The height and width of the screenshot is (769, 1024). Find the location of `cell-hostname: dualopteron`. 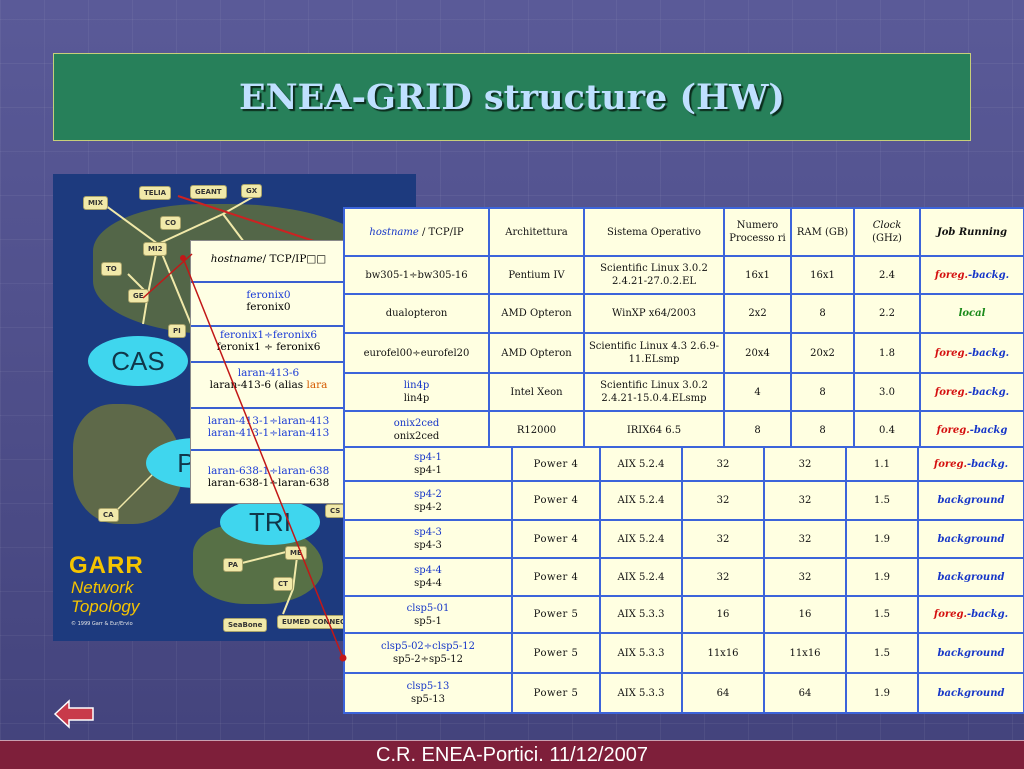

cell-hostname: dualopteron is located at coordinates (416, 313).